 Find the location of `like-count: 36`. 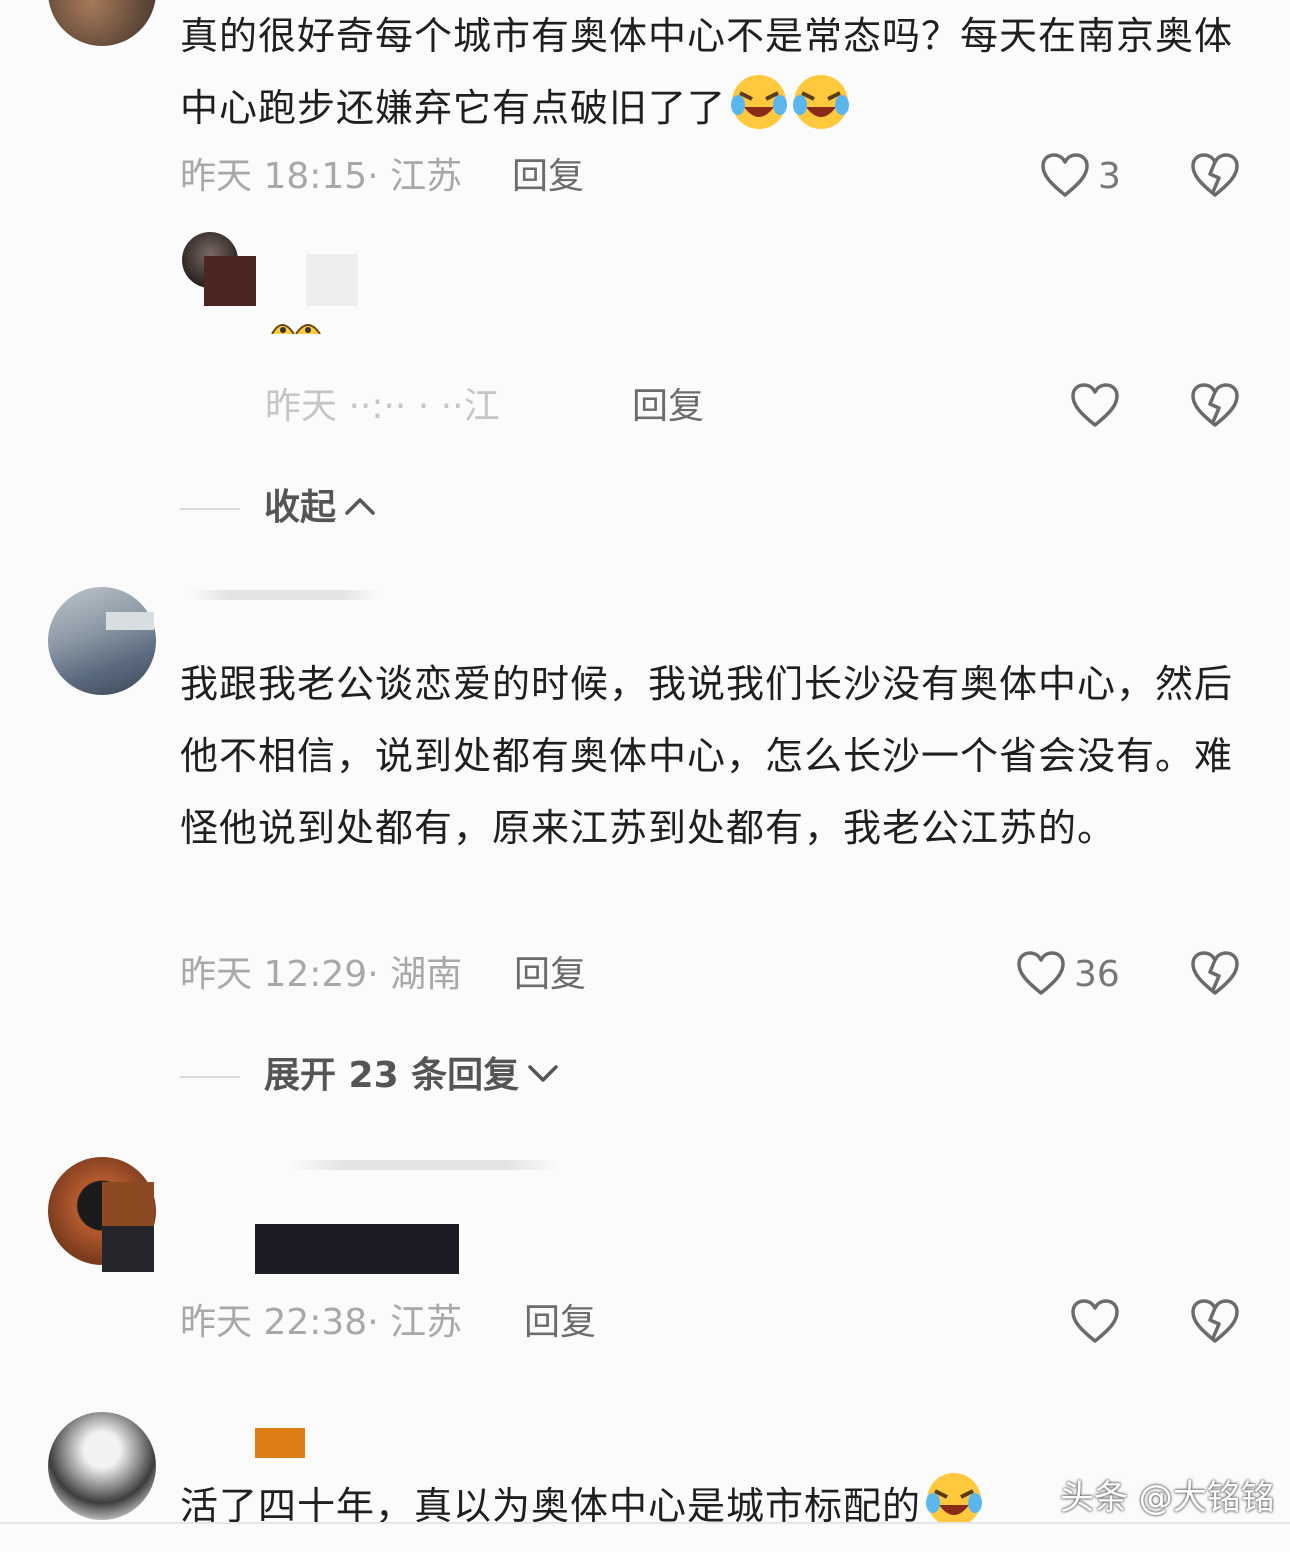

like-count: 36 is located at coordinates (1097, 974).